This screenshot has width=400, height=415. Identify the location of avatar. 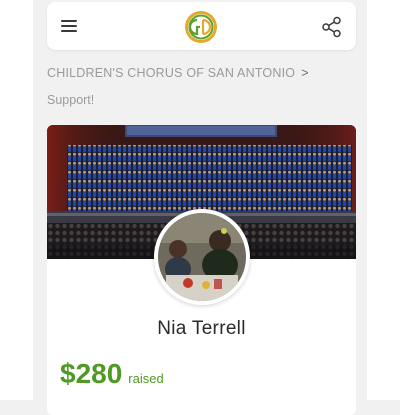
(202, 257).